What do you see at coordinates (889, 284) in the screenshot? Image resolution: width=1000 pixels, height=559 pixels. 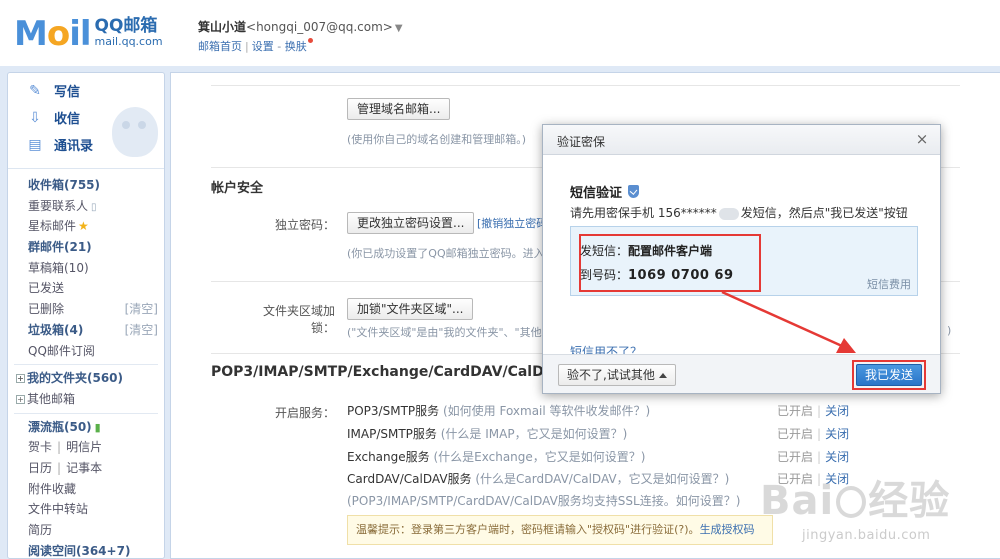 I see `sms-fee-link: 短信费用` at bounding box center [889, 284].